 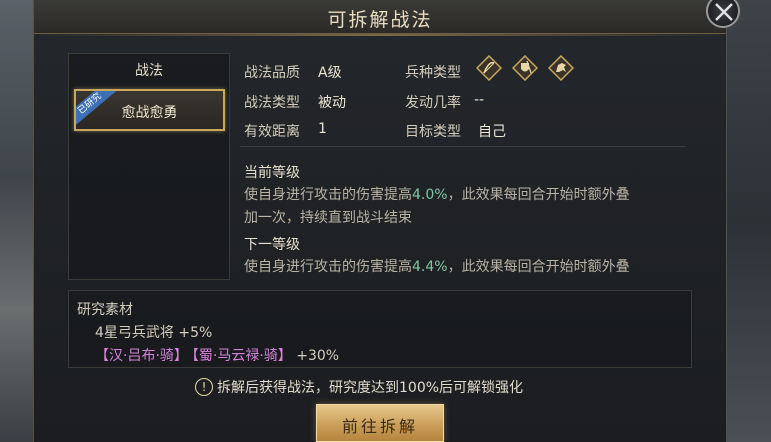 What do you see at coordinates (272, 132) in the screenshot?
I see `range-label: 有效距离` at bounding box center [272, 132].